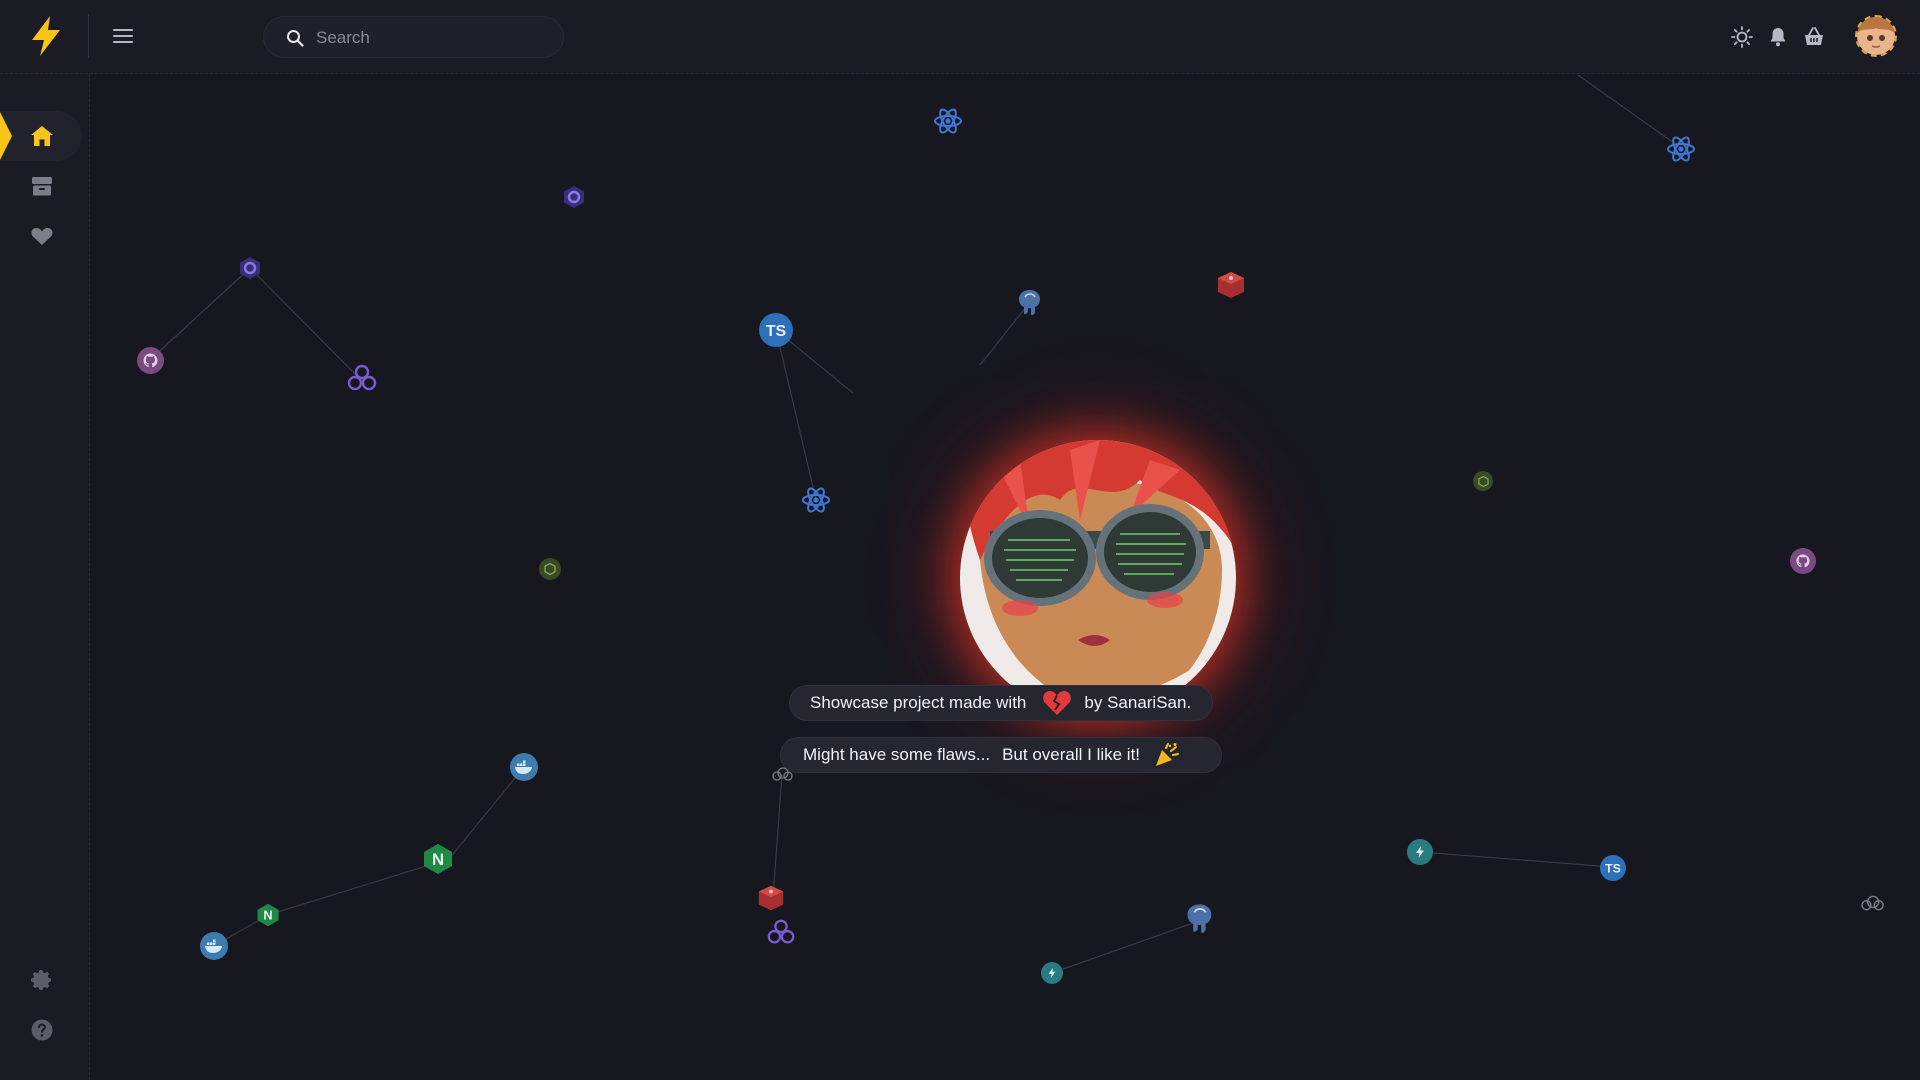 The height and width of the screenshot is (1080, 1920). Describe the element at coordinates (123, 36) in the screenshot. I see `hamburger-menu-icon` at that location.